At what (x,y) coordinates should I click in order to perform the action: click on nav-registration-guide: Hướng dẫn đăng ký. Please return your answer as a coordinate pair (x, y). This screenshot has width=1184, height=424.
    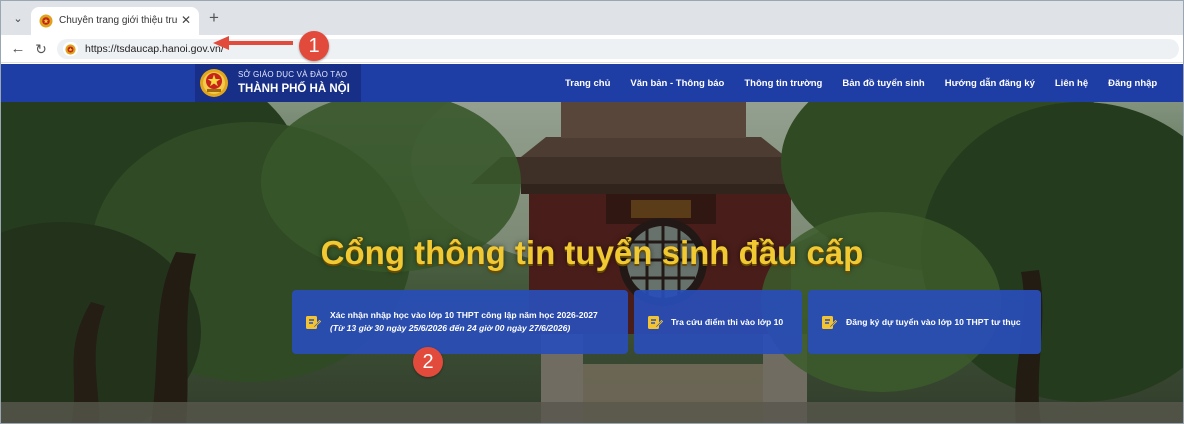
    Looking at the image, I should click on (990, 83).